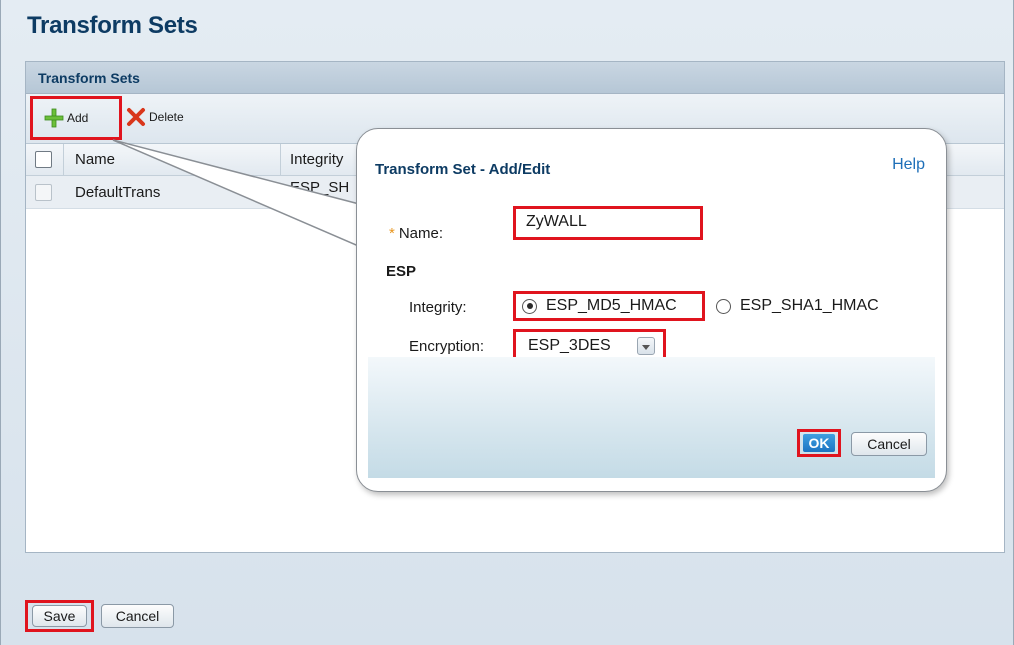  Describe the element at coordinates (809, 305) in the screenshot. I see `integrity-option-sha1-label: ESP_SHA1_HMAC` at that location.